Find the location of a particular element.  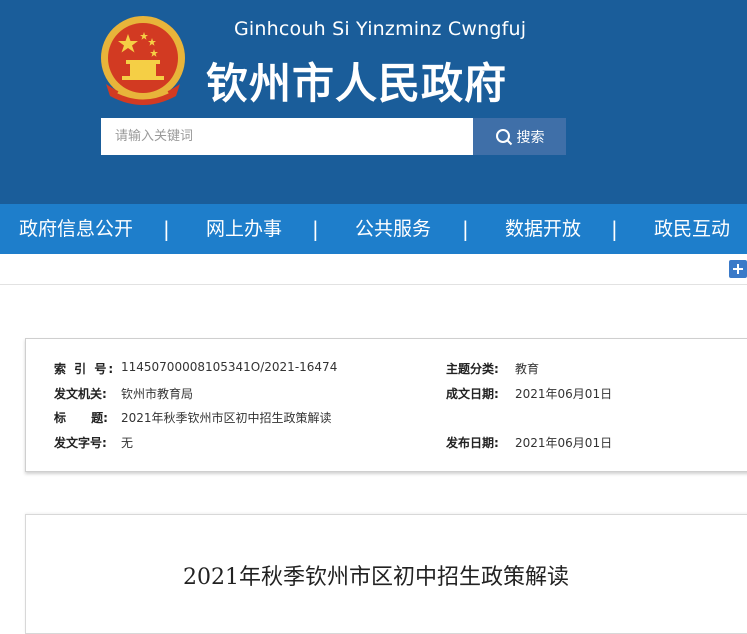

published-date-value: 2021年06月01日 is located at coordinates (564, 443).